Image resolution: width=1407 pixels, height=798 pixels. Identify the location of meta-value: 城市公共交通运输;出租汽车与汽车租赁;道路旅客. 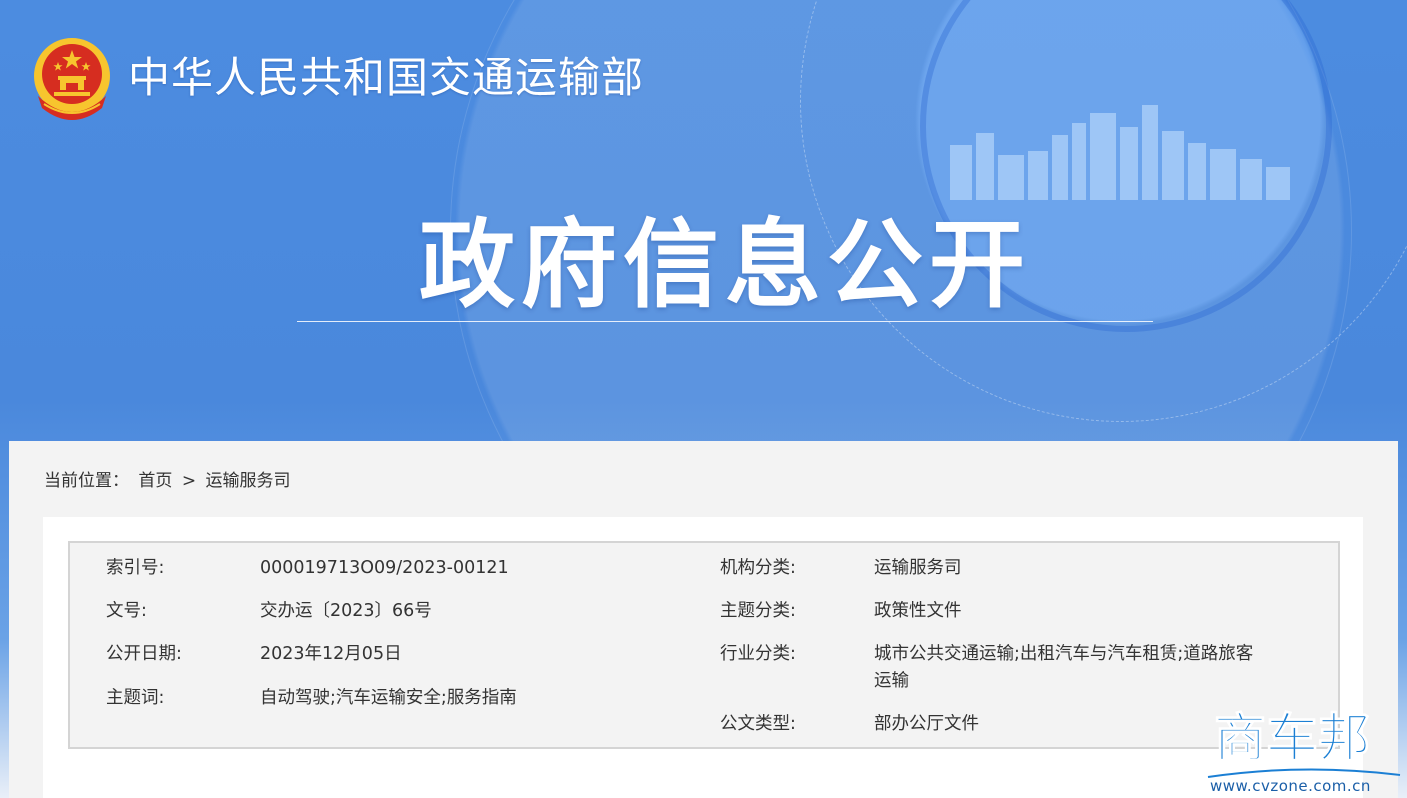
(1064, 654).